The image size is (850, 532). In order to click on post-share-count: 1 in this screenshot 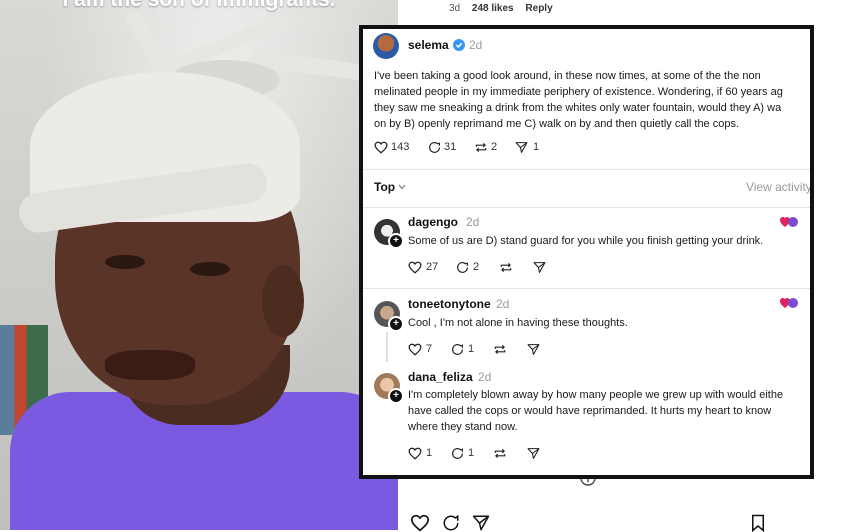, I will do `click(536, 147)`.